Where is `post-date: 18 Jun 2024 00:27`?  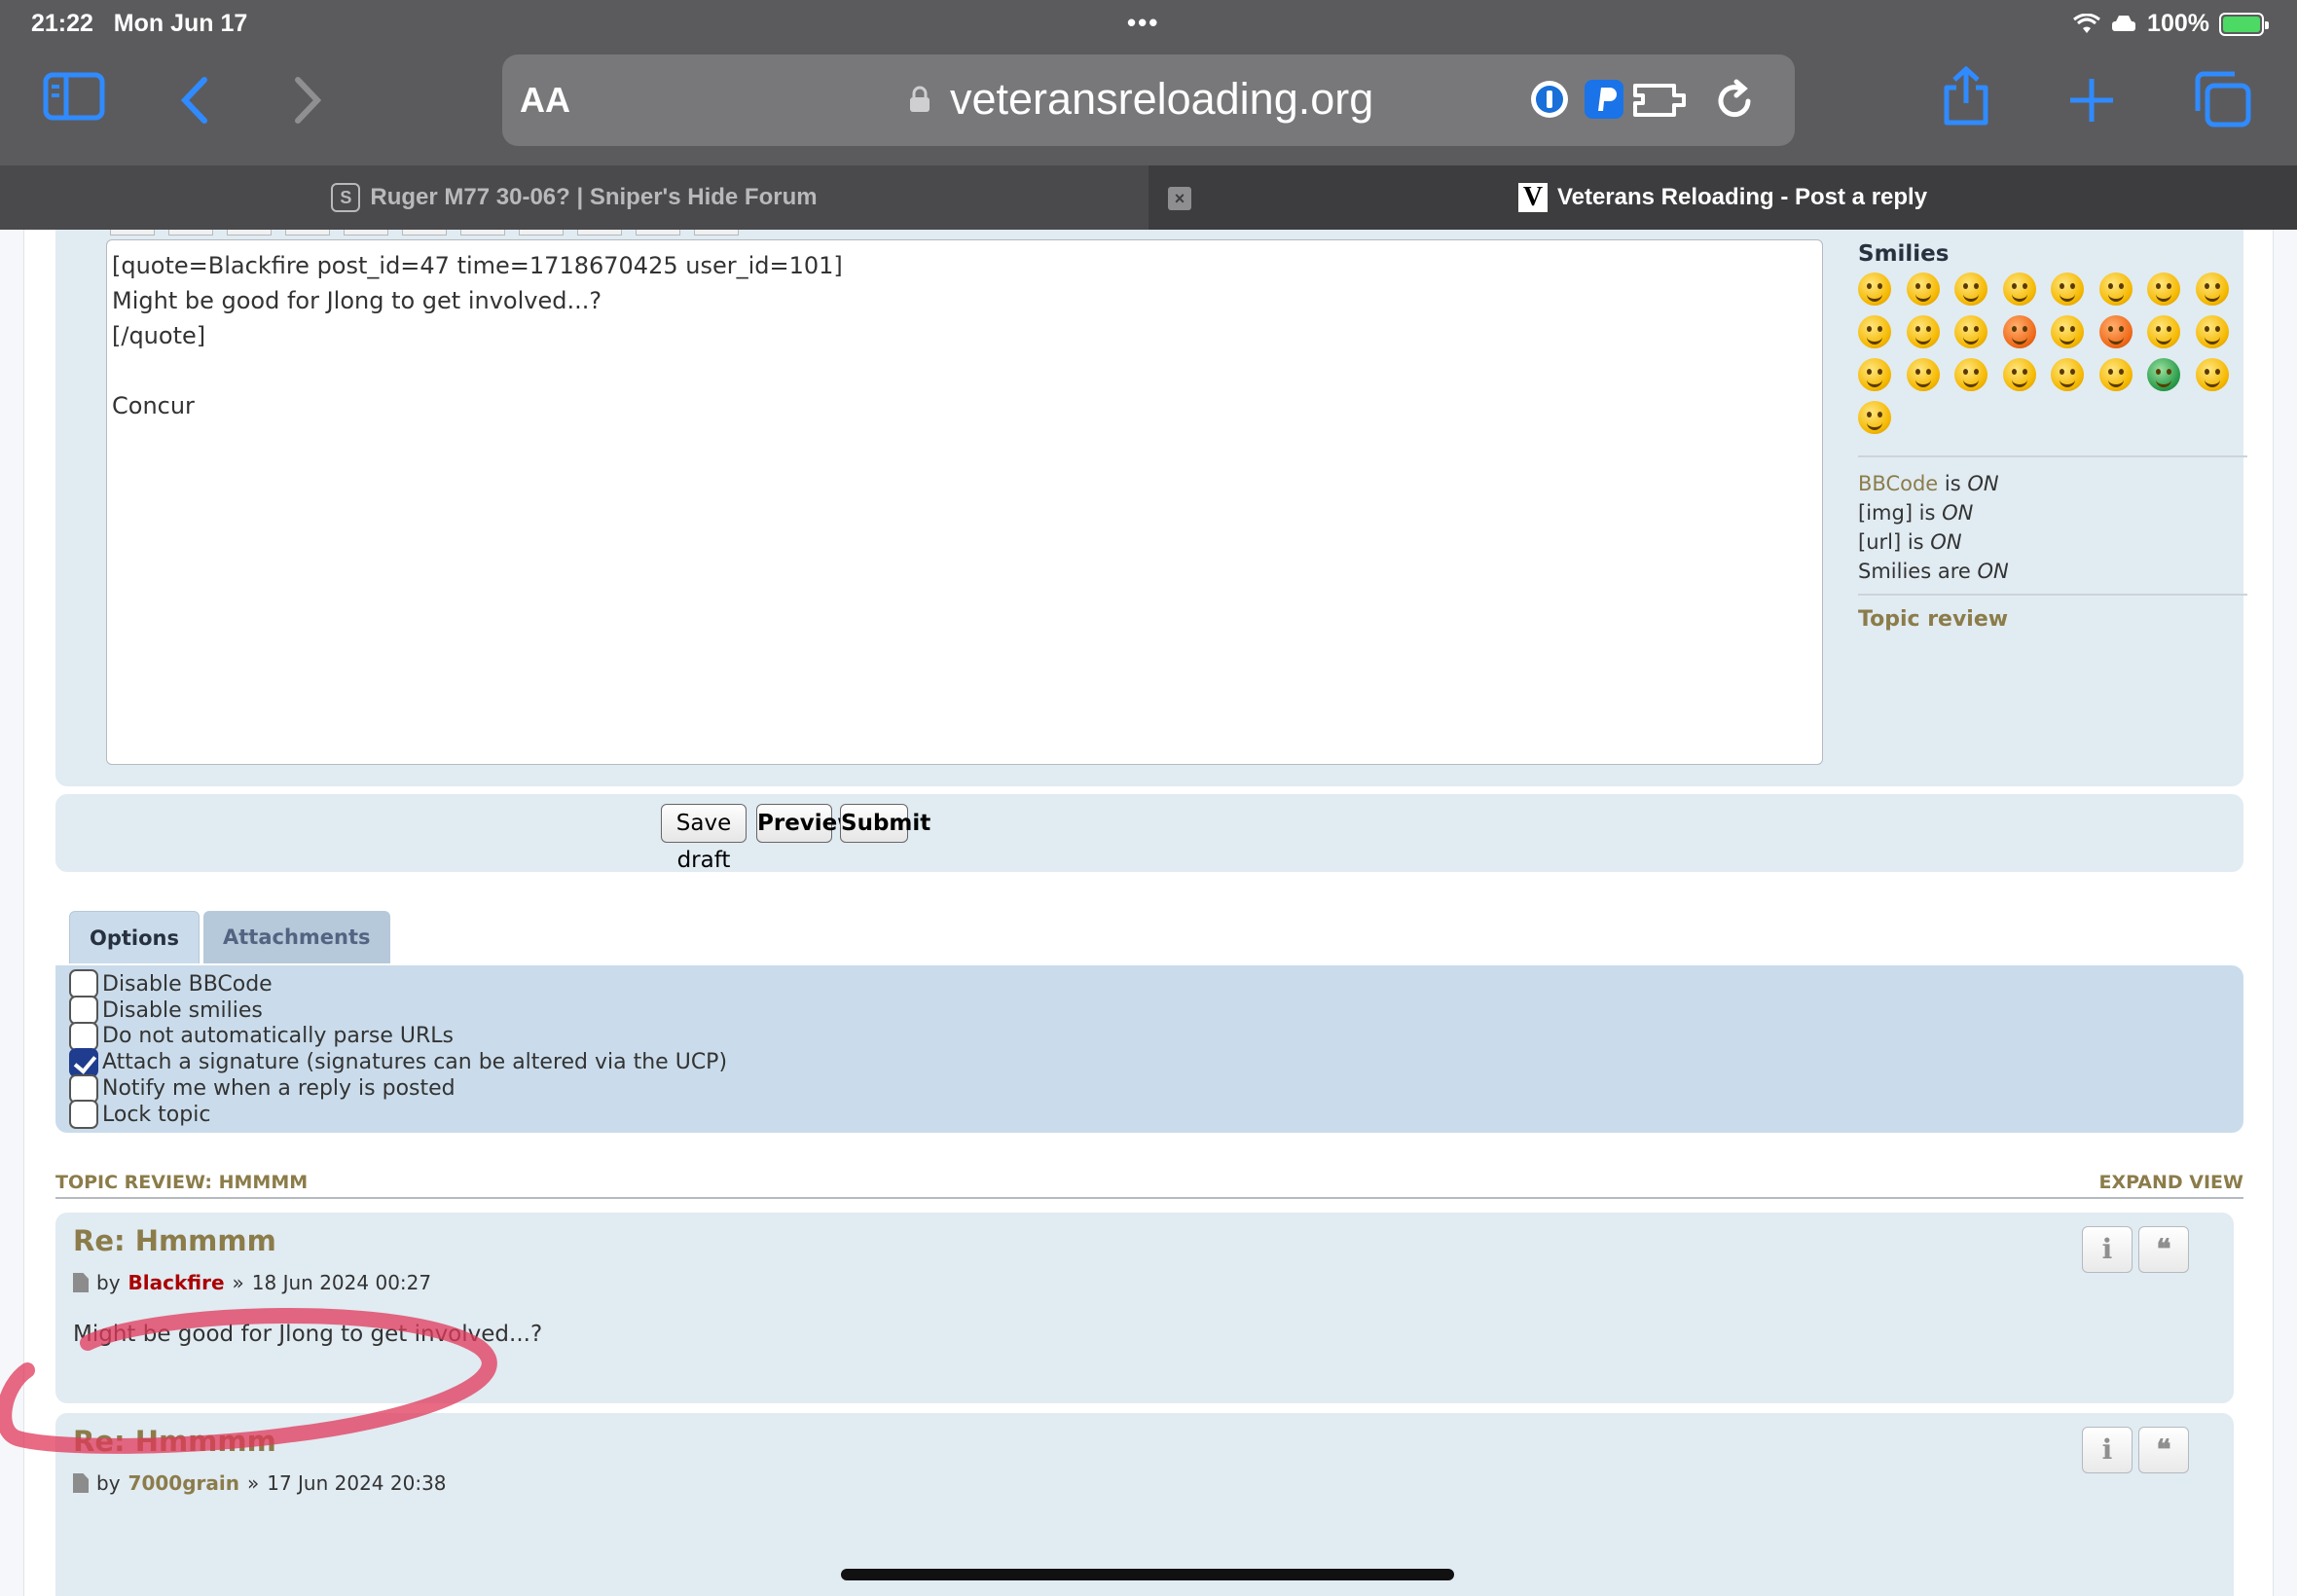
post-date: 18 Jun 2024 00:27 is located at coordinates (341, 1282).